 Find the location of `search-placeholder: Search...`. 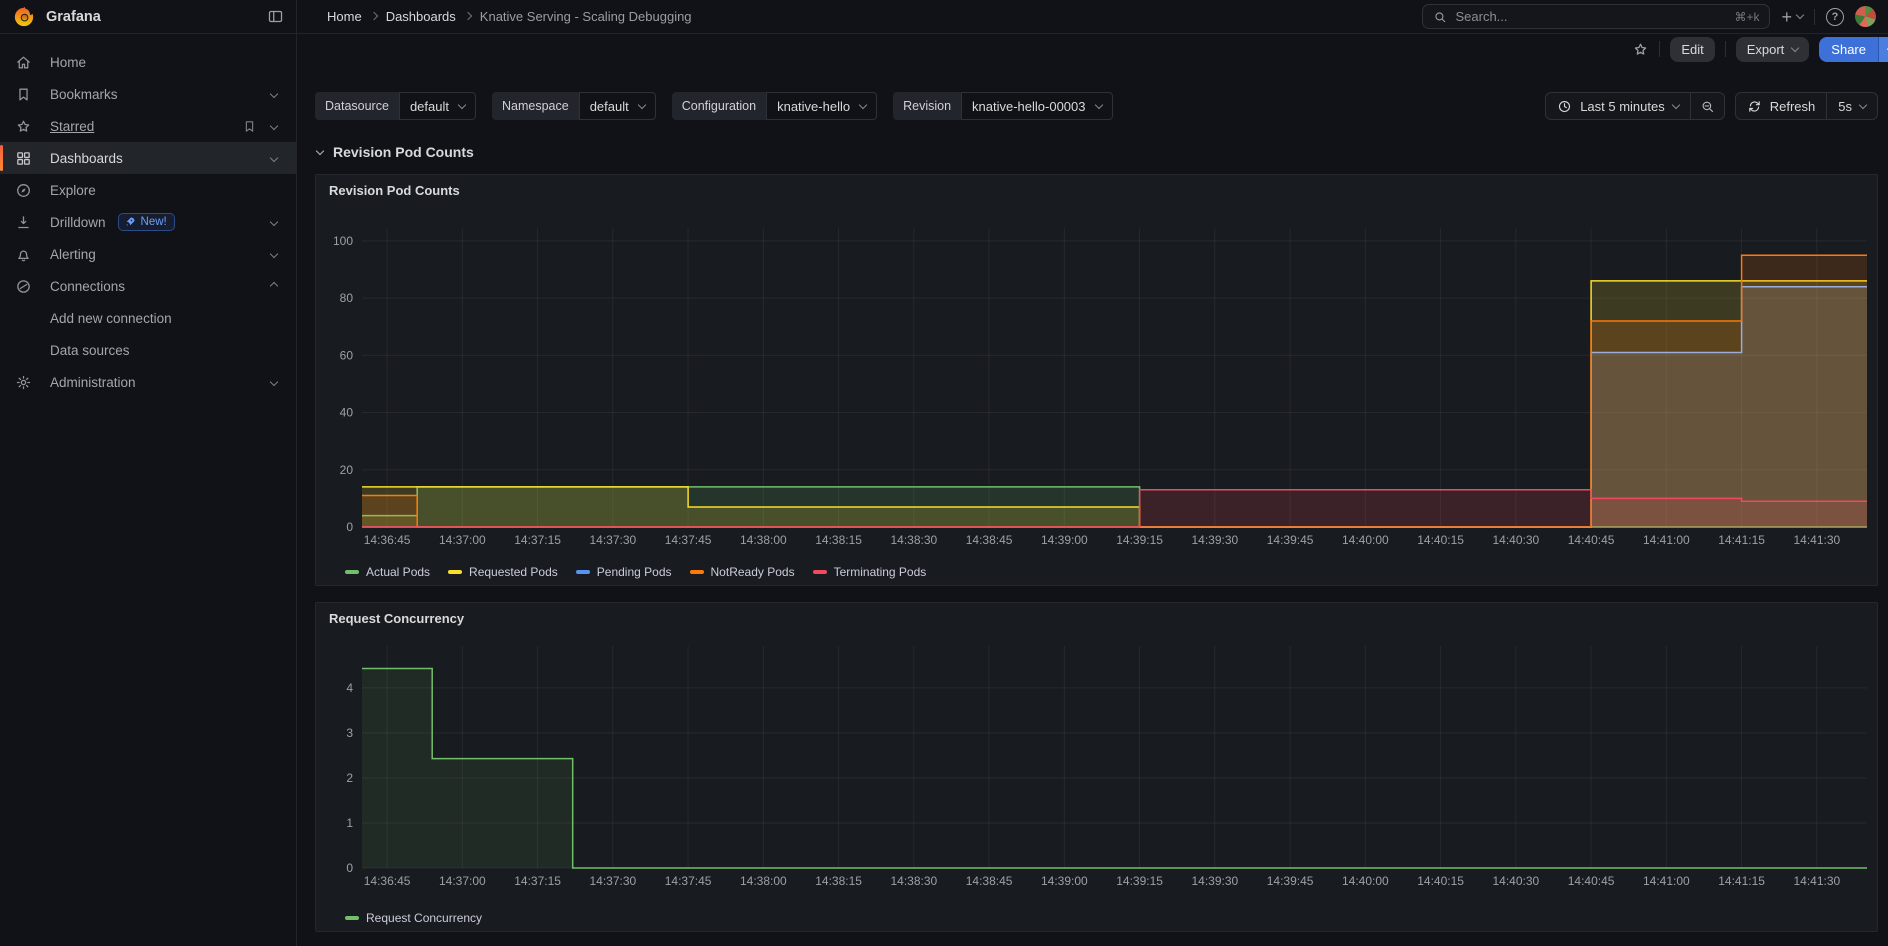

search-placeholder: Search... is located at coordinates (1481, 16).